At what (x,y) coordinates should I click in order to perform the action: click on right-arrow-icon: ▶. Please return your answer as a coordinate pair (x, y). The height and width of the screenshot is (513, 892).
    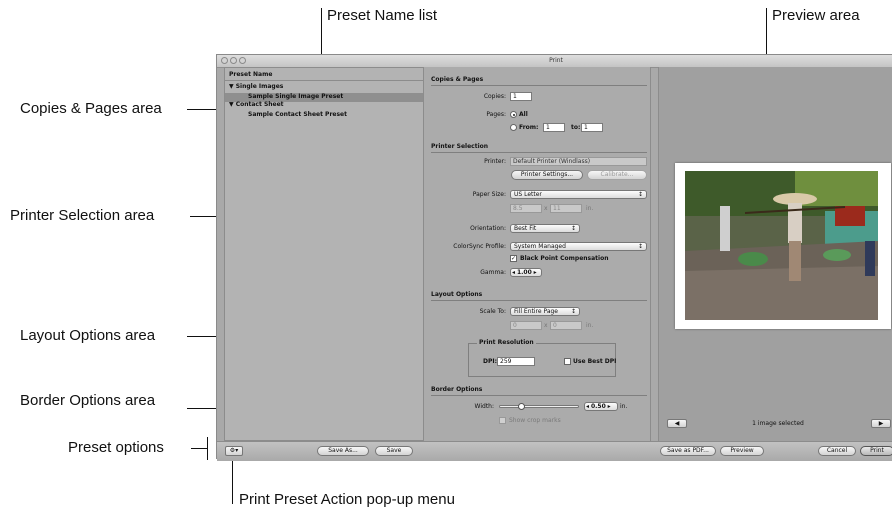
    Looking at the image, I should click on (881, 423).